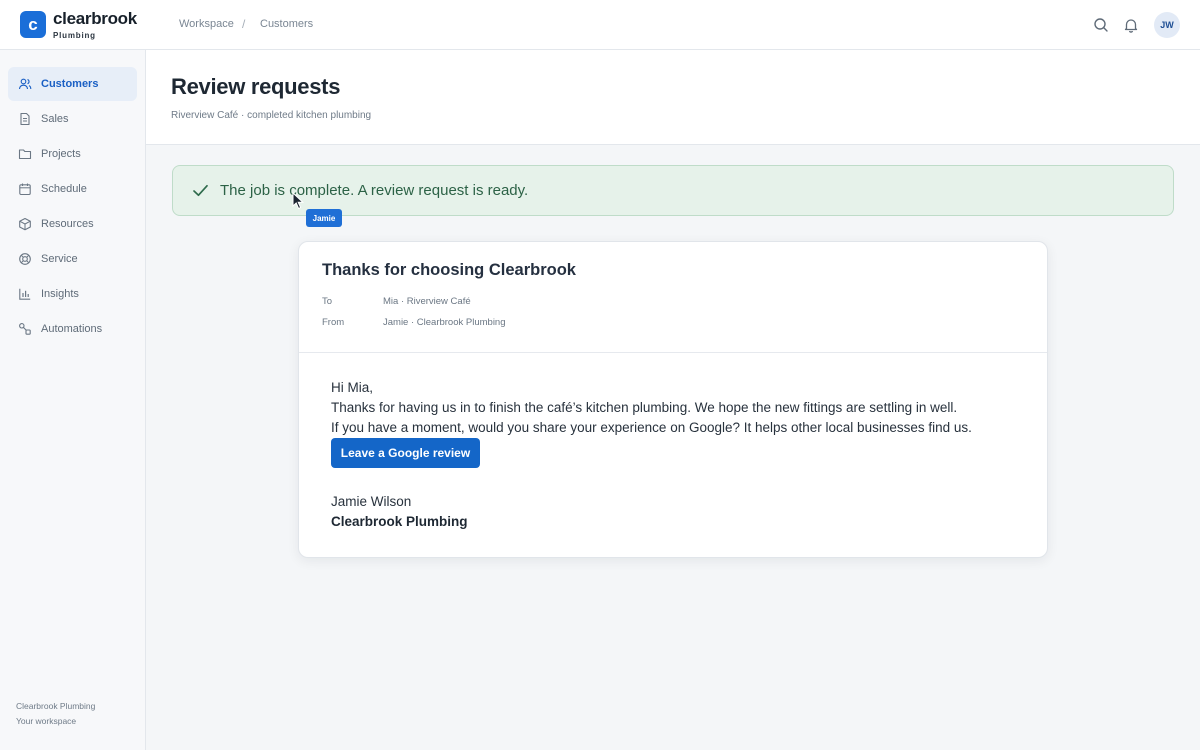 The width and height of the screenshot is (1200, 750). Describe the element at coordinates (286, 24) in the screenshot. I see `breadcrumb-customers: Customers` at that location.